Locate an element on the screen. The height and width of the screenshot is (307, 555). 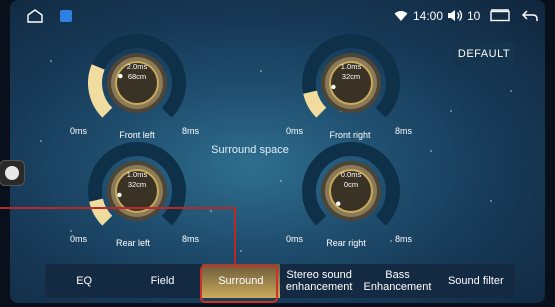
knob-rear-left: 1.0ms 32cm is located at coordinates (137, 191).